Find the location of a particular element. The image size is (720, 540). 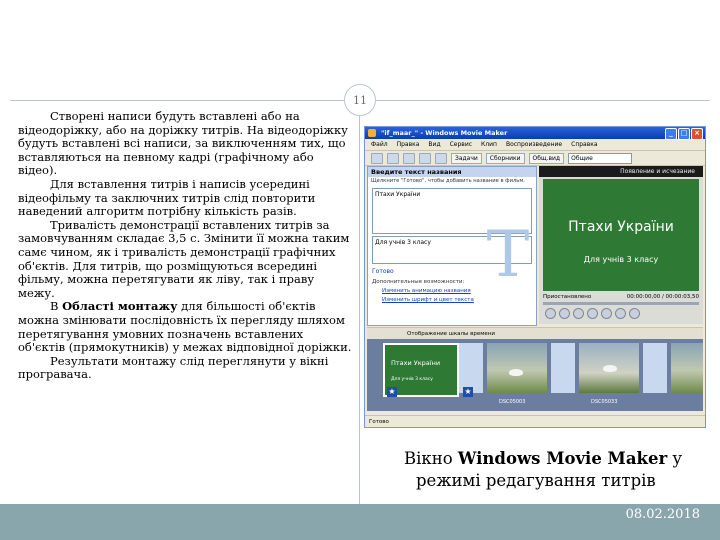

title-clip-text: Птахи України is located at coordinates (416, 363).